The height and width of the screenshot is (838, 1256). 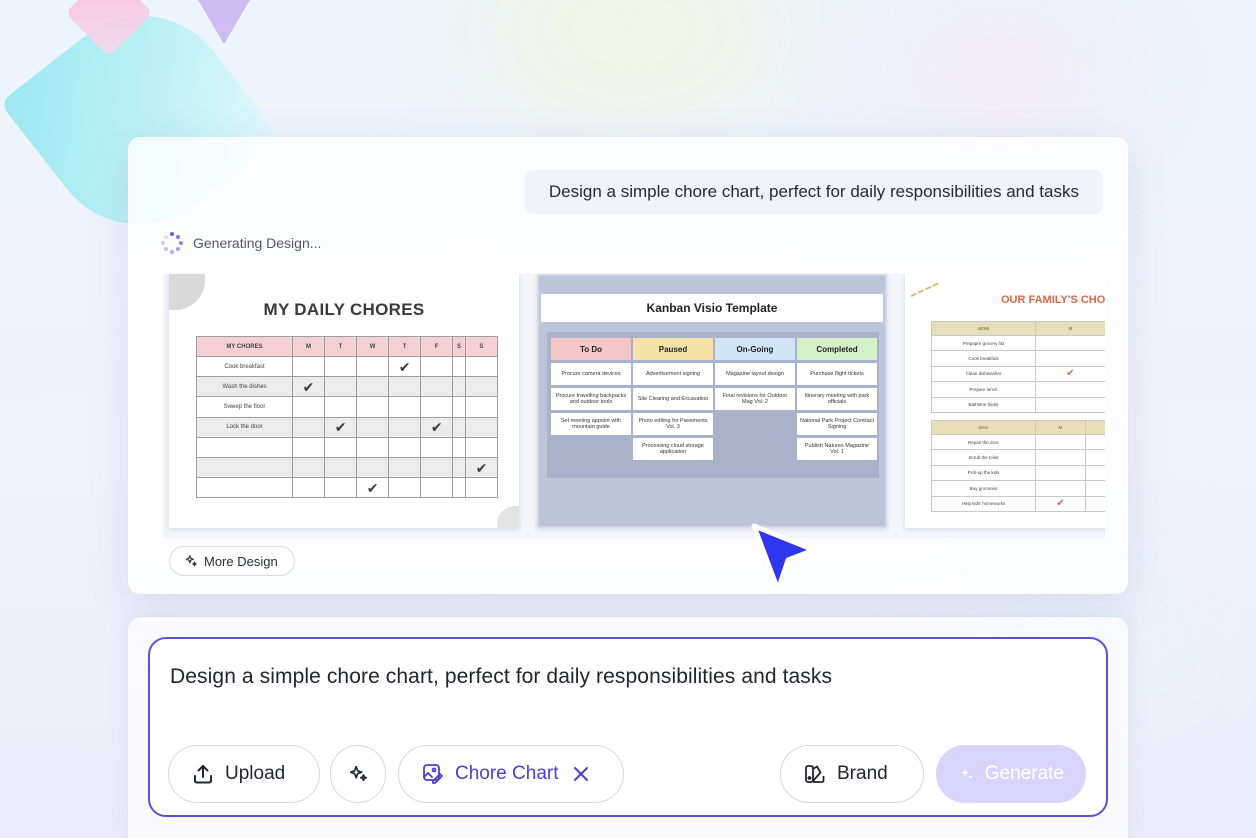 I want to click on image-edit-icon, so click(x=433, y=774).